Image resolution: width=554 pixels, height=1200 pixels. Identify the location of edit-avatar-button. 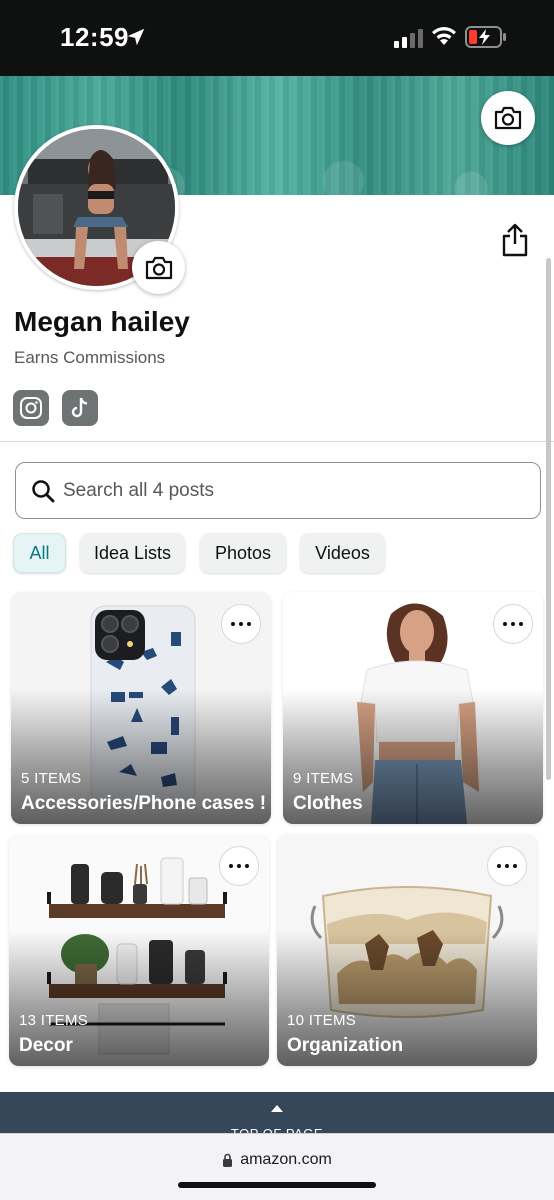
(158, 267).